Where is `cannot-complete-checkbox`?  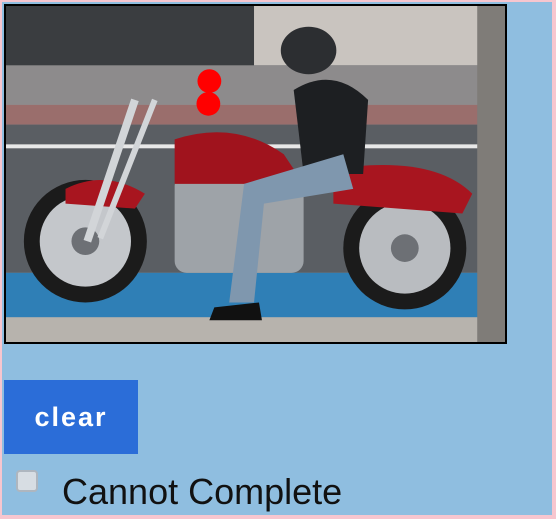 cannot-complete-checkbox is located at coordinates (27, 481).